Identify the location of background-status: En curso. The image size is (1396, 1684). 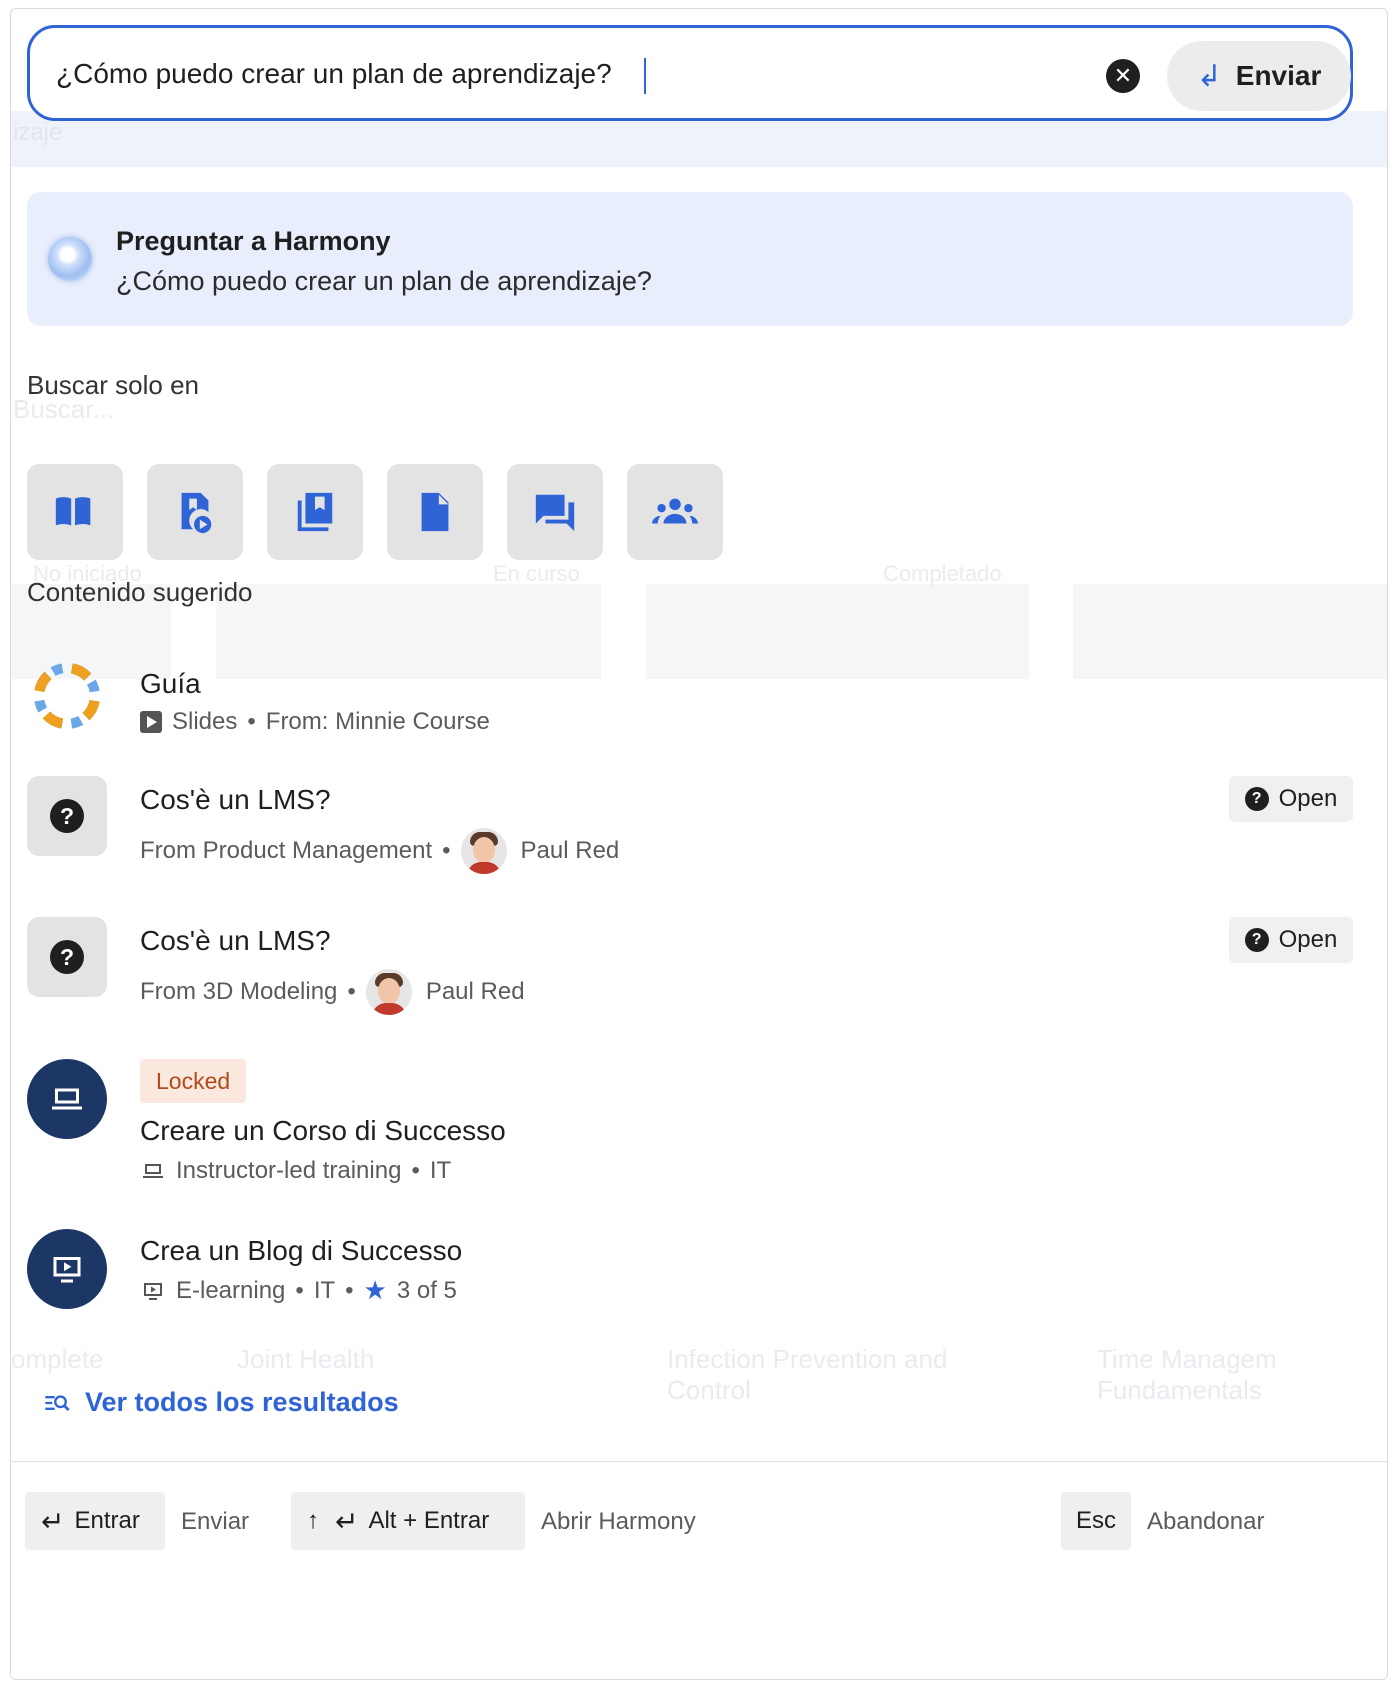
(536, 573).